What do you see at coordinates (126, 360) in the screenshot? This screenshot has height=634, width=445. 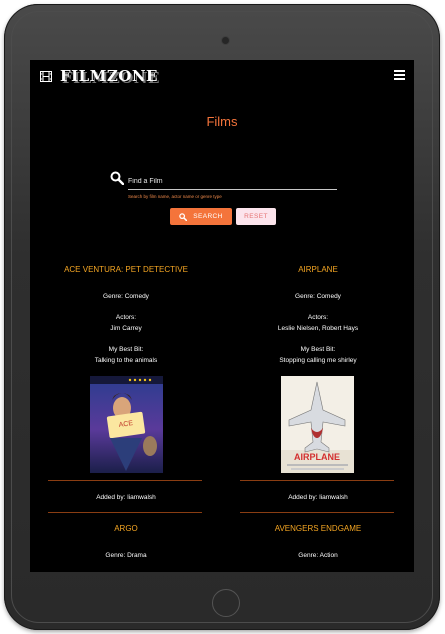 I see `film-best-bit: Talking to the animals` at bounding box center [126, 360].